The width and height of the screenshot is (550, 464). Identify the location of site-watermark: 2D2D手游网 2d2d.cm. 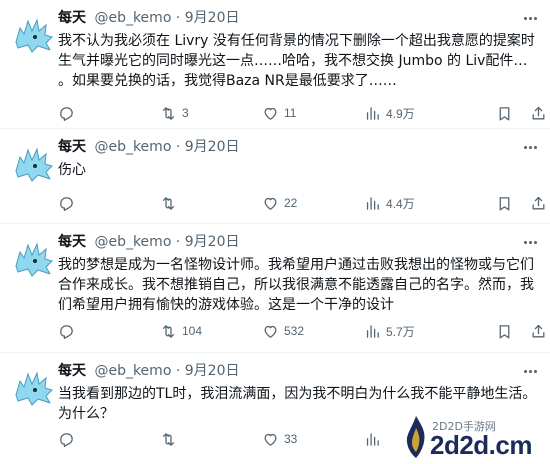
(475, 438).